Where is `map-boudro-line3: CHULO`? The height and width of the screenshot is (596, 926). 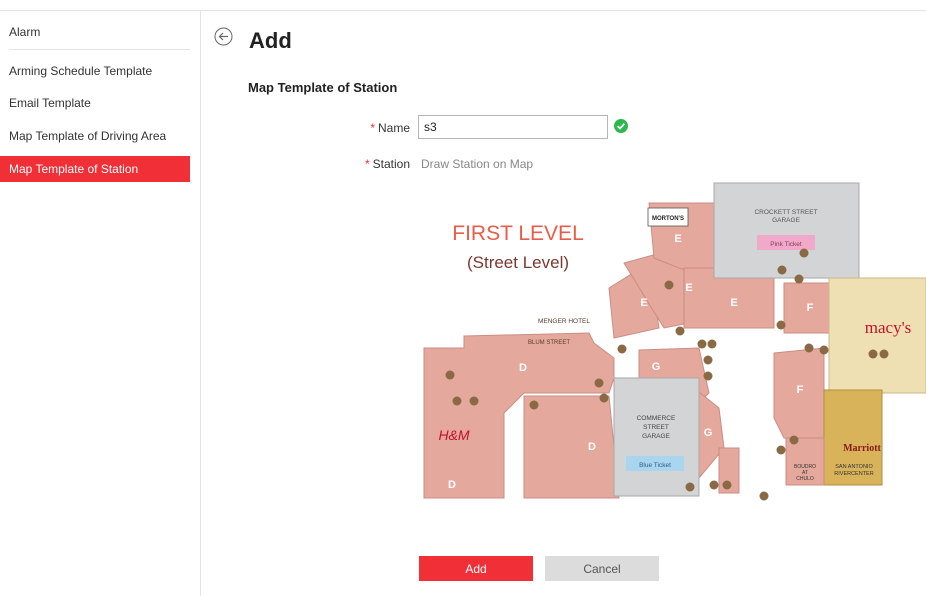
map-boudro-line3: CHULO is located at coordinates (805, 479).